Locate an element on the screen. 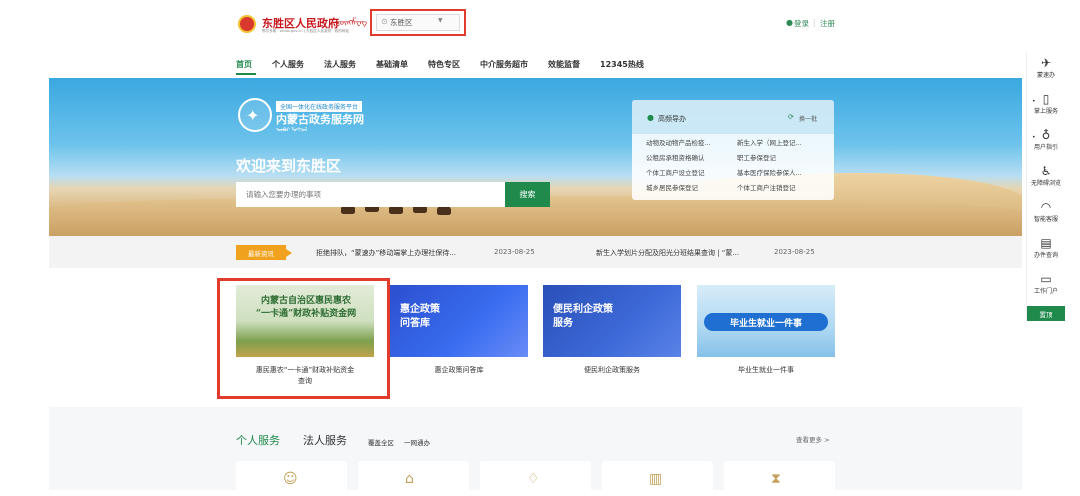 The height and width of the screenshot is (496, 1080). cover-all-label: 覆盖全区 is located at coordinates (381, 443).